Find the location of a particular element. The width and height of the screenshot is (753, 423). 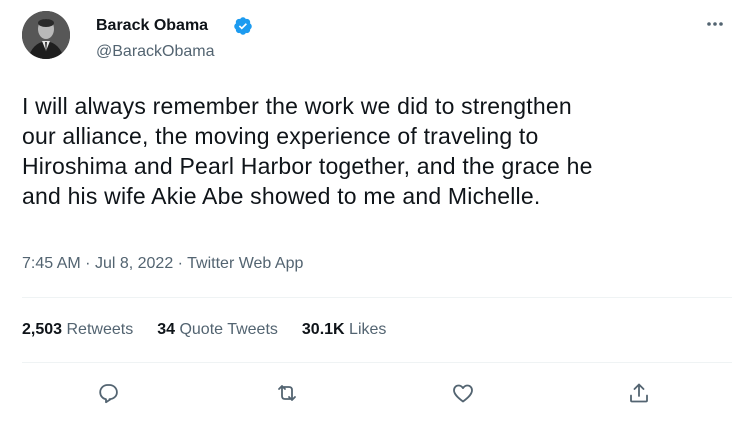

like-icon is located at coordinates (463, 393).